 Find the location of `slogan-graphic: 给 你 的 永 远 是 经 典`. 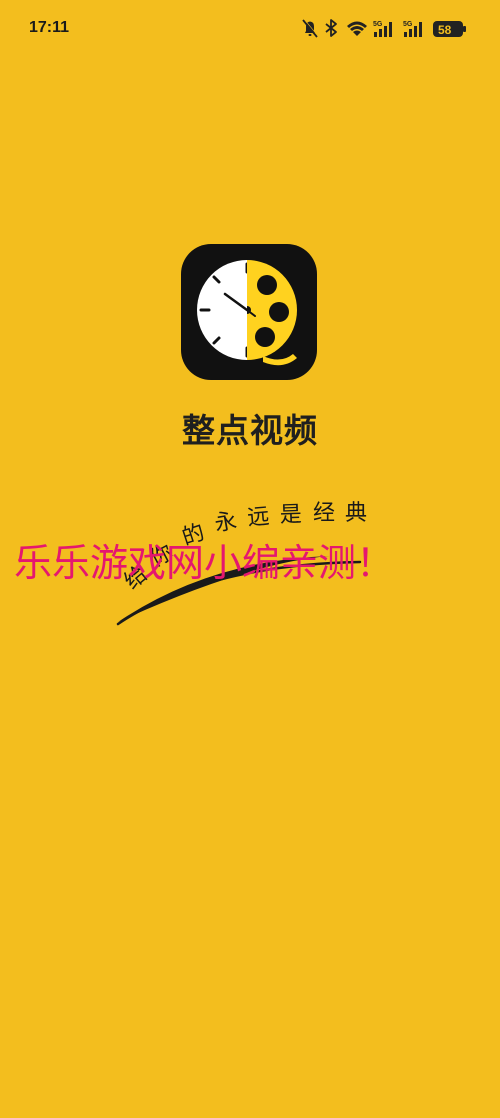

slogan-graphic: 给 你 的 永 远 是 经 典 is located at coordinates (241, 563).